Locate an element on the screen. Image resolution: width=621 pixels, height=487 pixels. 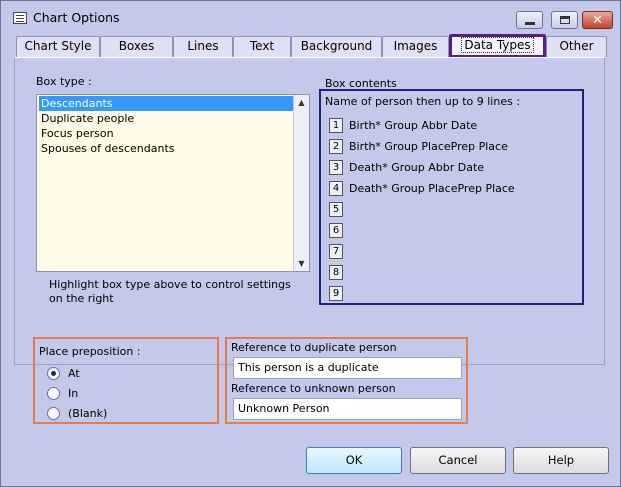
content-line-4: 4 Death* Group PlacePrep Place is located at coordinates (422, 188).